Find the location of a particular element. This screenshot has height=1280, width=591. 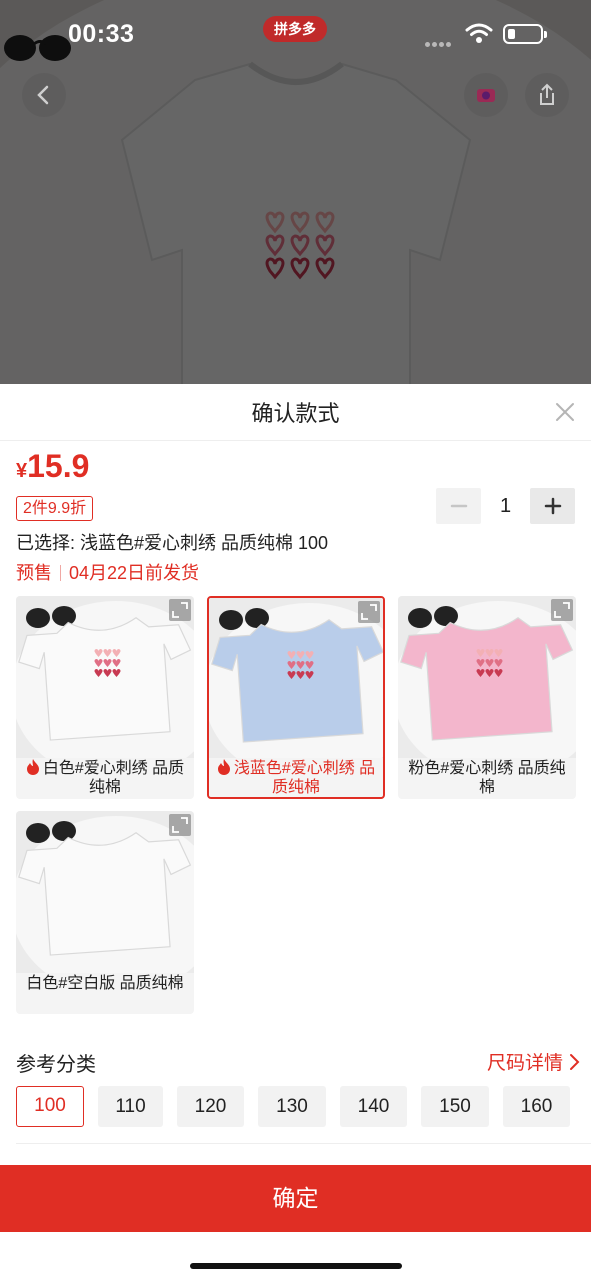

confirm-button: 确定 is located at coordinates (295, 1198).